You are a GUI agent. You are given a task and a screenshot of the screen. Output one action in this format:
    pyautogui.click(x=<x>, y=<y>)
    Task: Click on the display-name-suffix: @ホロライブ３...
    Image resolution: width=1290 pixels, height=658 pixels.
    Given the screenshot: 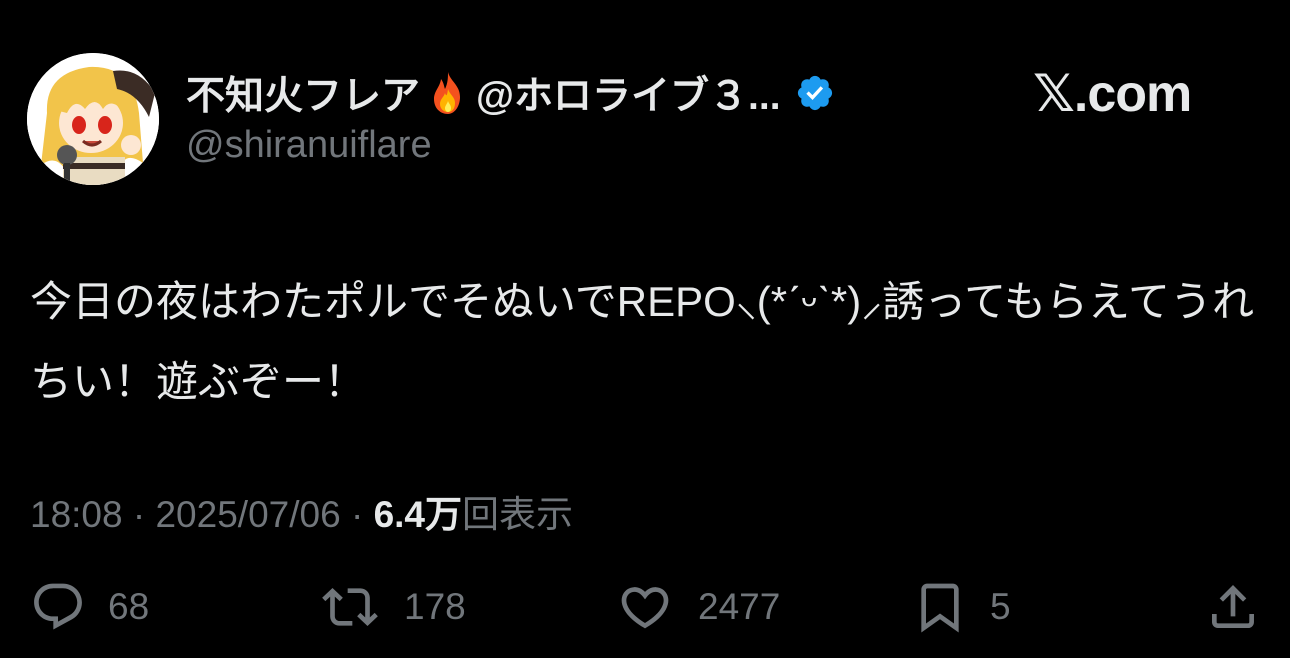 What is the action you would take?
    pyautogui.click(x=628, y=93)
    